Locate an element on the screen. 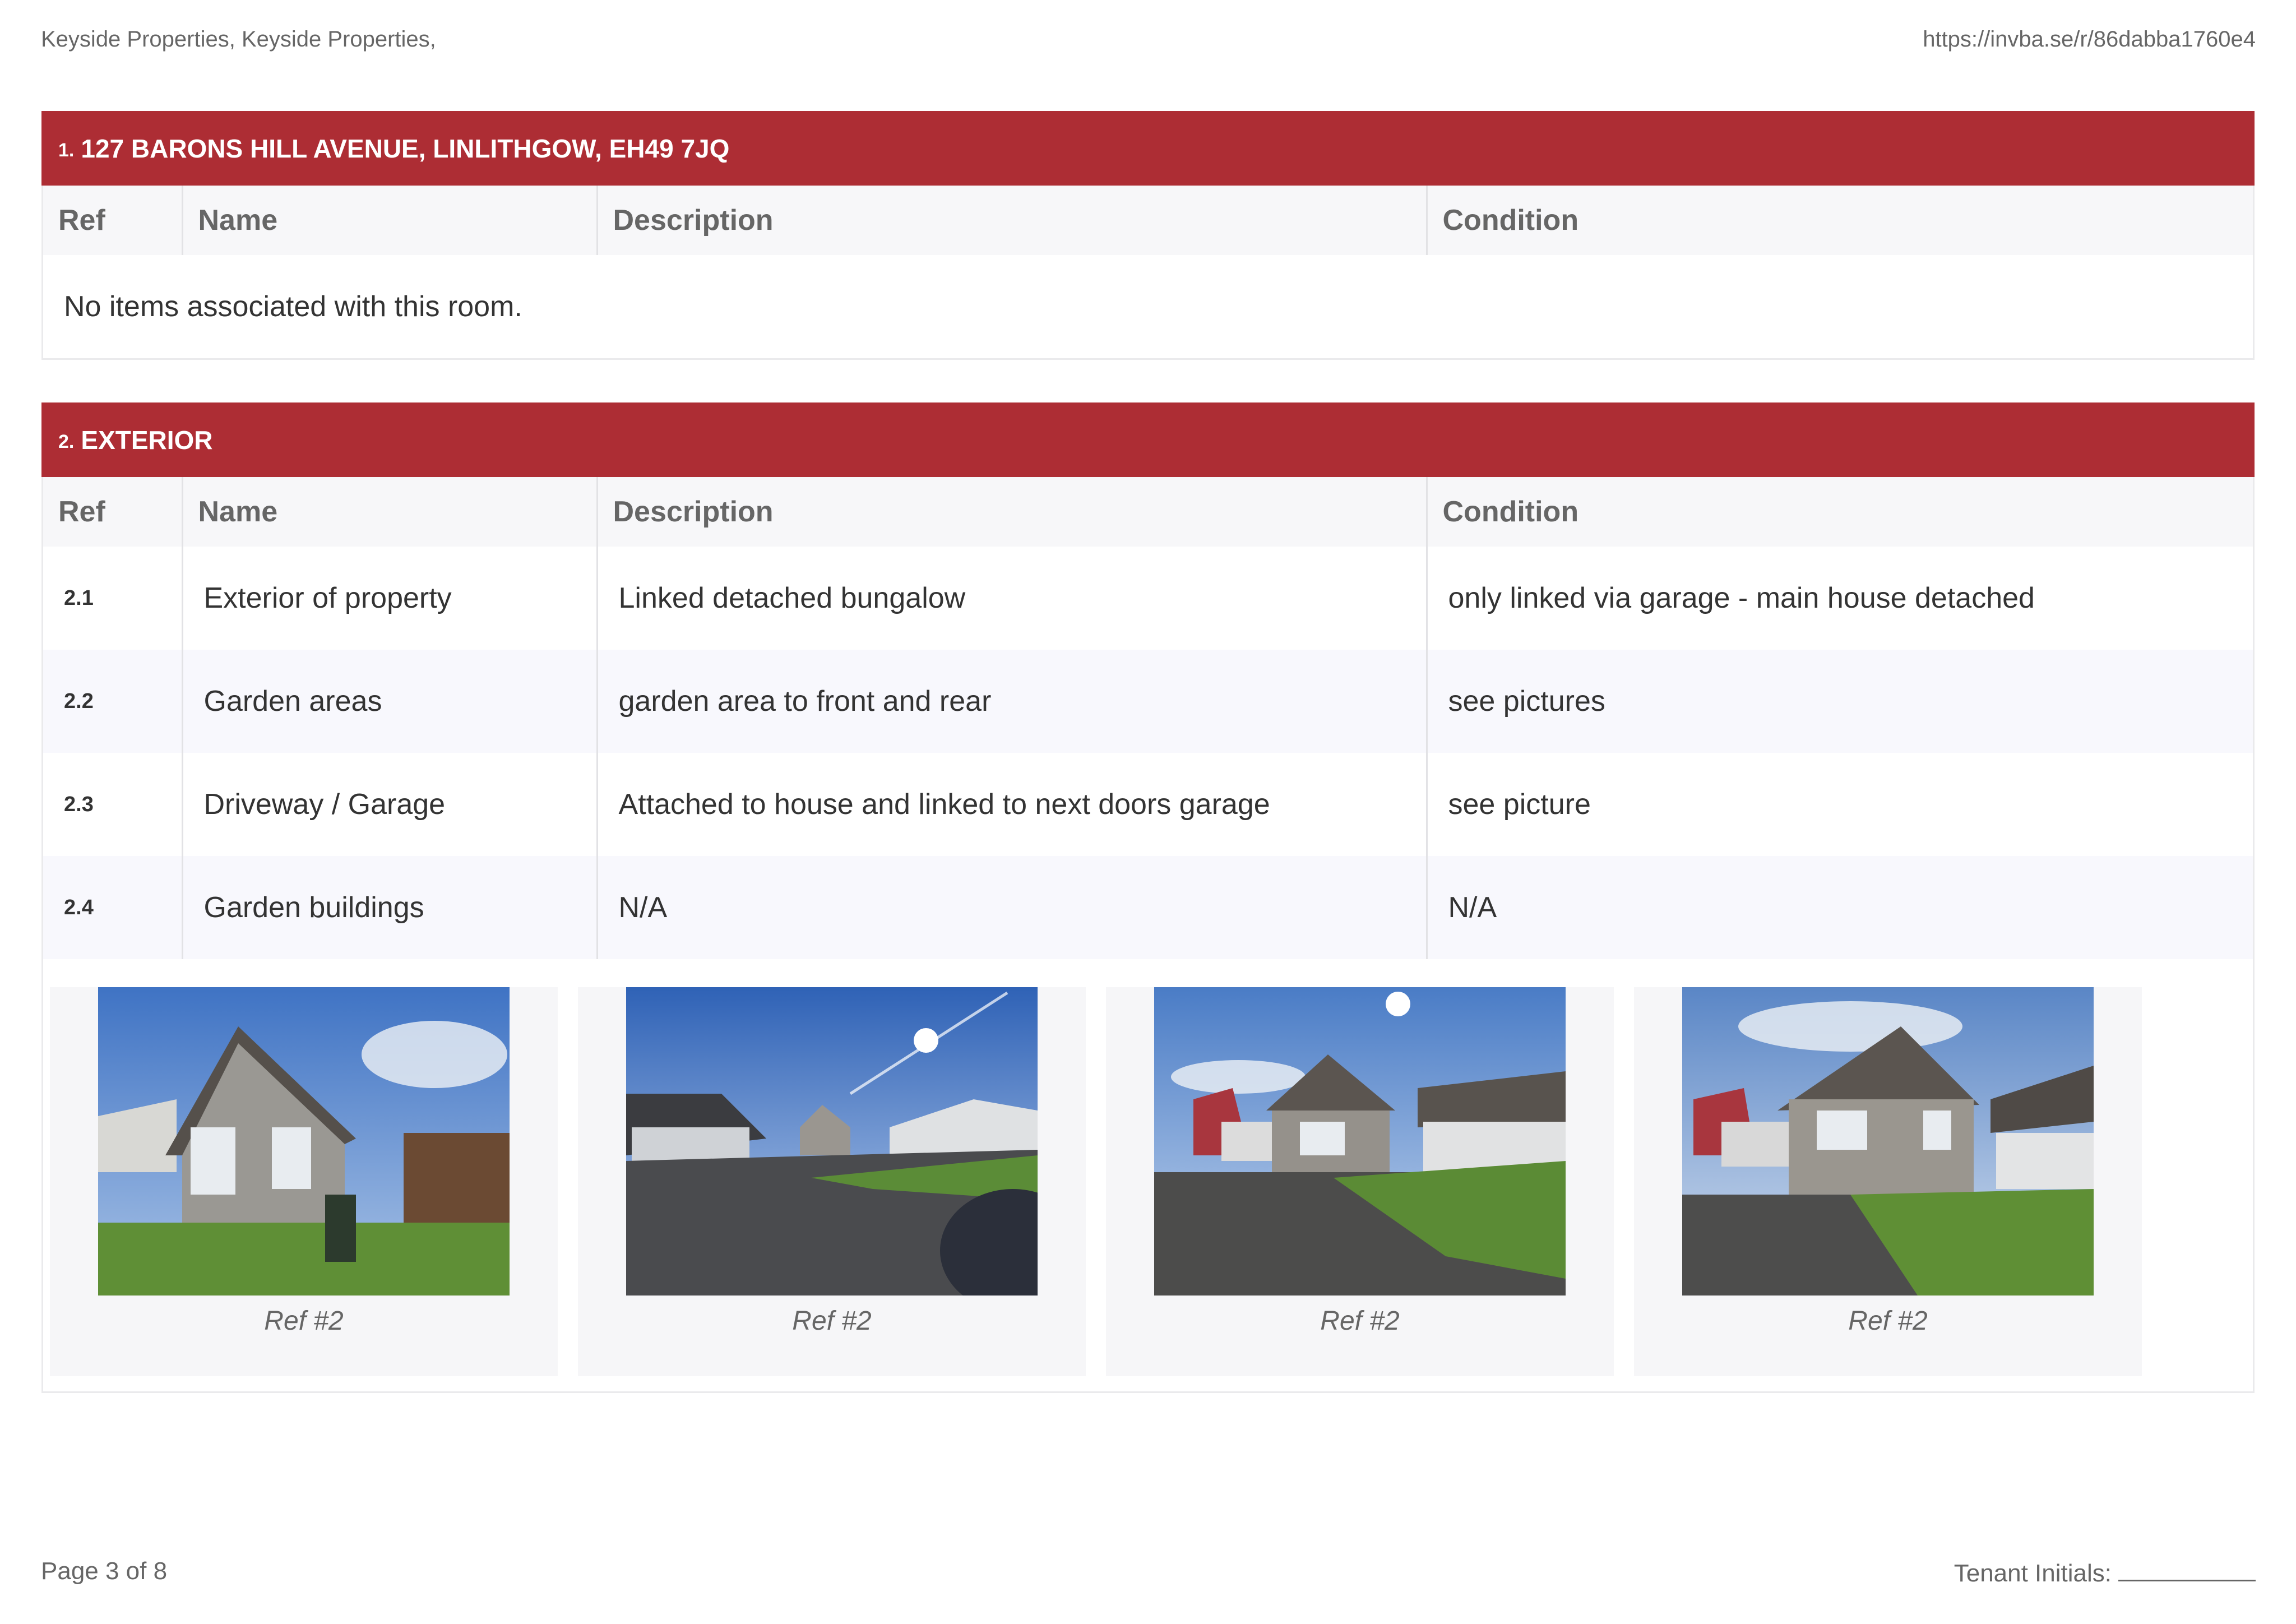 The height and width of the screenshot is (1624, 2296). section-number: 2. is located at coordinates (66, 442).